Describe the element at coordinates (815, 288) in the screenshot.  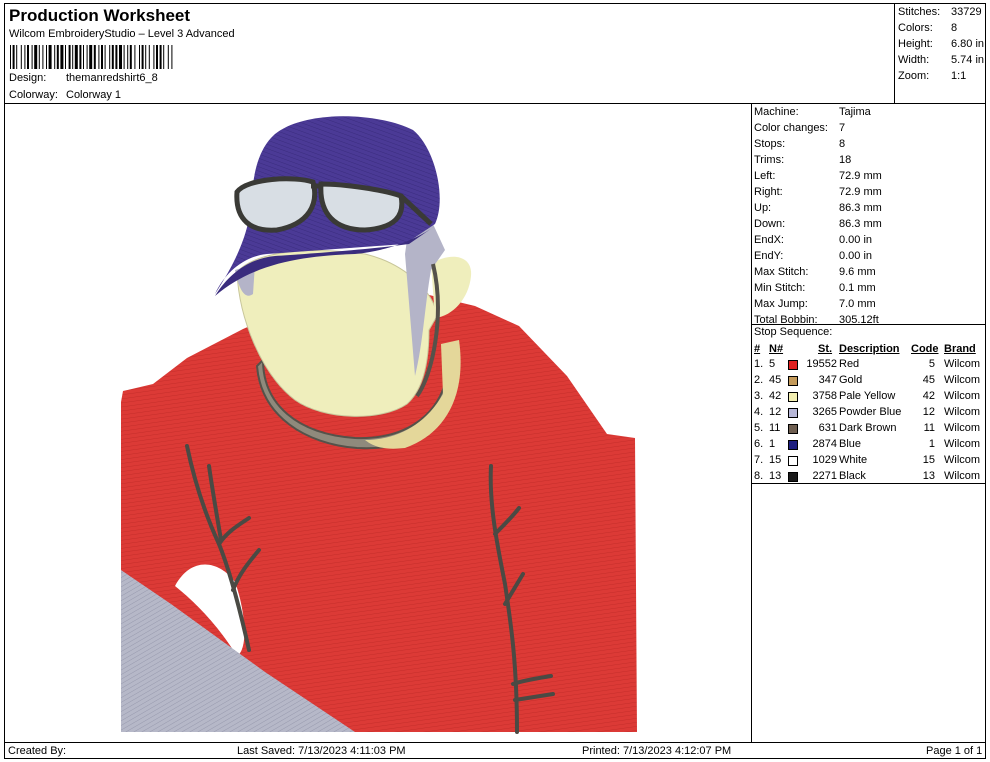
I see `min-stitch-row: Min Stitch: 0.1 mm` at that location.